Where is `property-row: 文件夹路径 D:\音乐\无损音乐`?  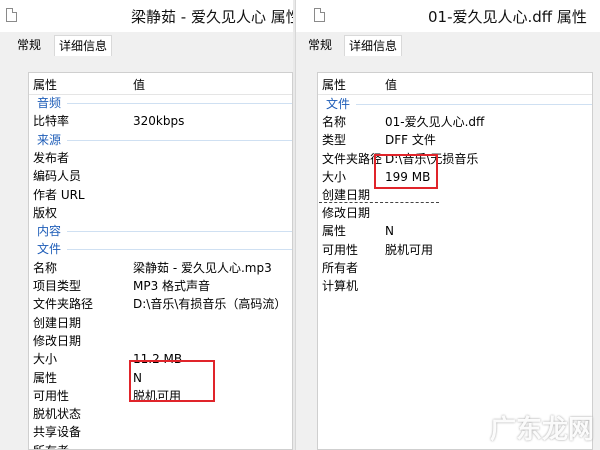
property-row: 文件夹路径 D:\音乐\无损音乐 is located at coordinates (455, 159).